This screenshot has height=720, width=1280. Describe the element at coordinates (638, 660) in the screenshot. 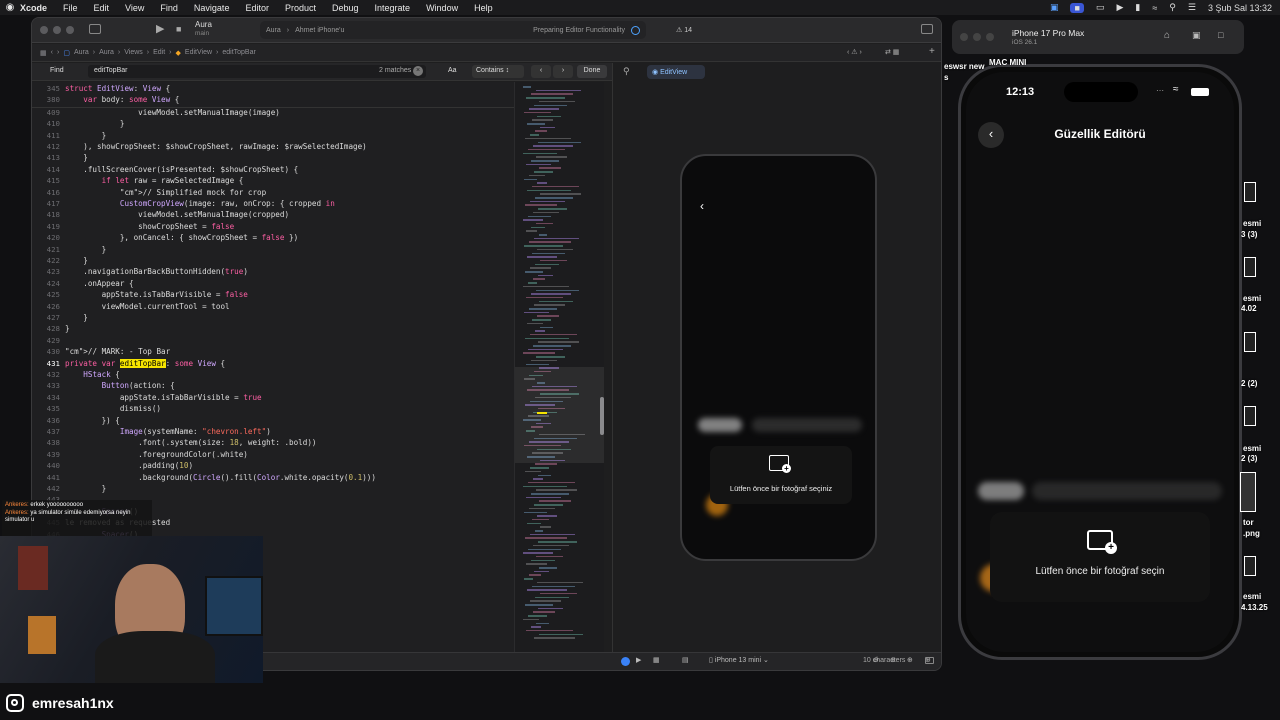

I see `selectable-mode-icon: ▶` at that location.